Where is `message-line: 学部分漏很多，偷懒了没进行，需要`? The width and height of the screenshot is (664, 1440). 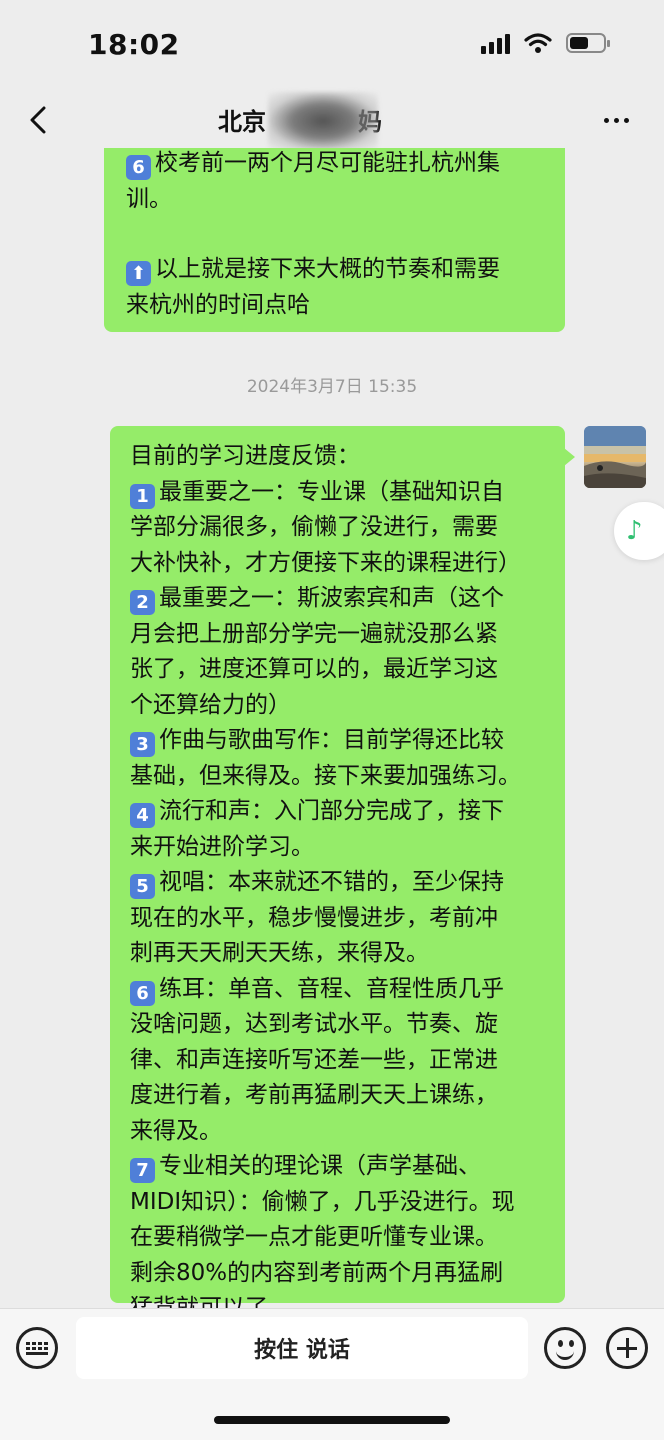
message-line: 学部分漏很多，偷懒了没进行，需要 is located at coordinates (339, 528).